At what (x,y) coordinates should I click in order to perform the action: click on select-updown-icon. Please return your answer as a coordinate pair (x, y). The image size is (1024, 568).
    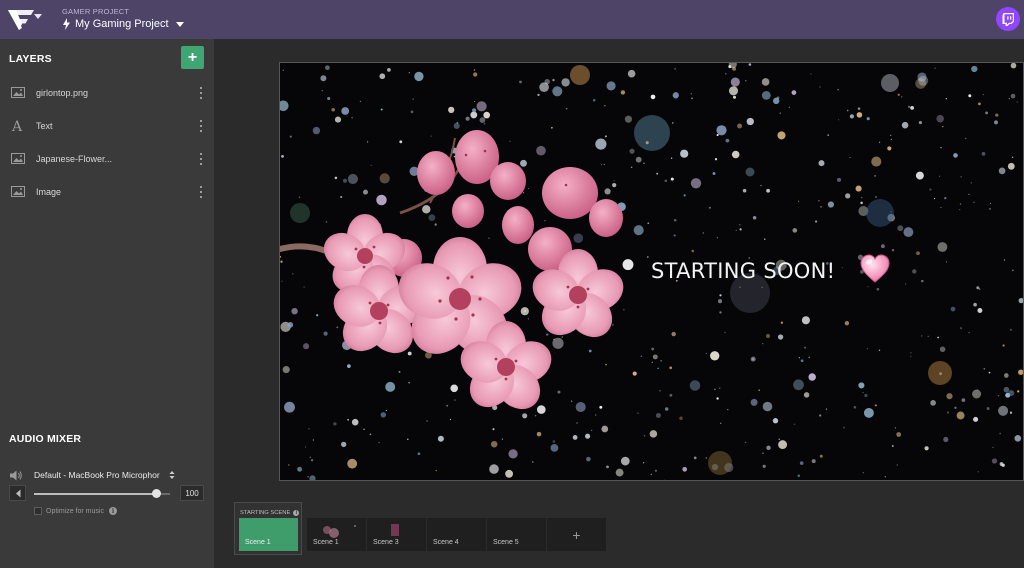
    Looking at the image, I should click on (172, 475).